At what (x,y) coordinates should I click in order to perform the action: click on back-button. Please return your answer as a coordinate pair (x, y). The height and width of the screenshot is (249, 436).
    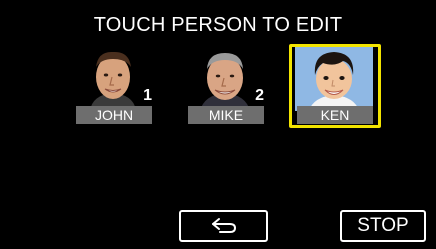
    Looking at the image, I should click on (223, 226).